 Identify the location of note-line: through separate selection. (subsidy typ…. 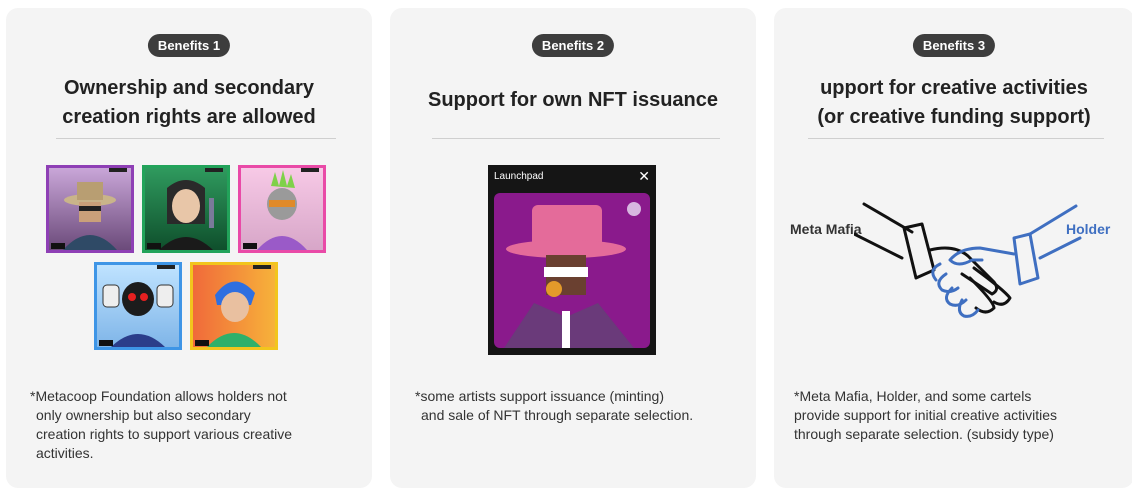
(924, 434).